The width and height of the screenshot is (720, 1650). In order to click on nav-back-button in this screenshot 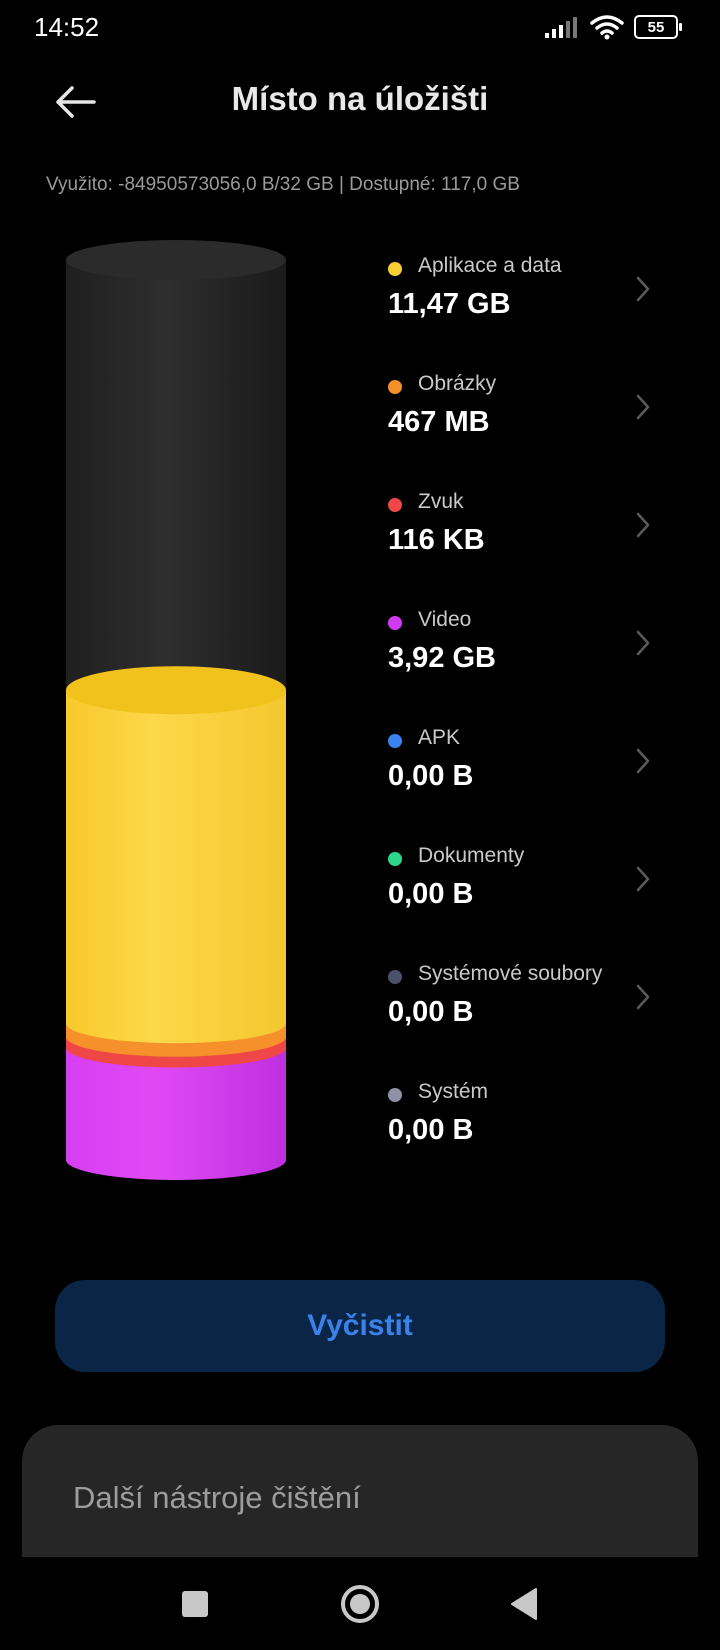, I will do `click(525, 1604)`.